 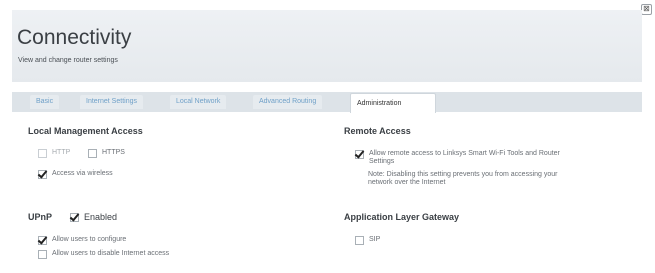 What do you see at coordinates (85, 131) in the screenshot?
I see `local-management-title: Local Management Access` at bounding box center [85, 131].